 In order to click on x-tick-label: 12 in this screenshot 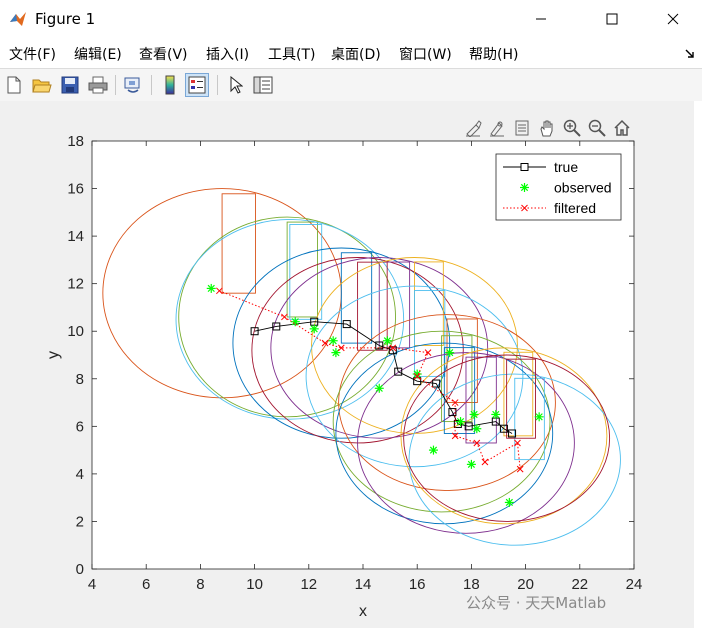, I will do `click(308, 584)`.